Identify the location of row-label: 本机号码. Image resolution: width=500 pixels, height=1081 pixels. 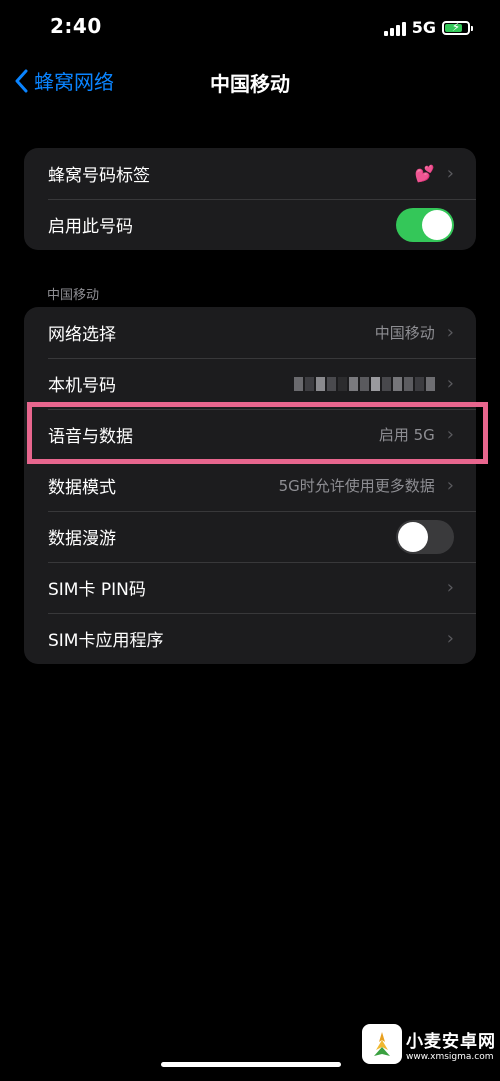
(82, 386).